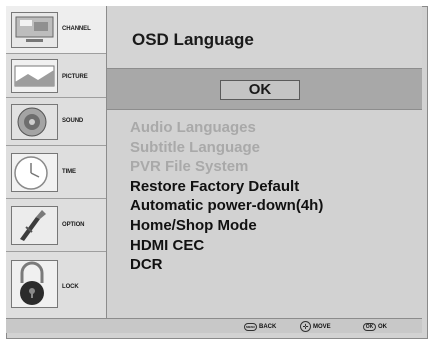 The width and height of the screenshot is (434, 345). What do you see at coordinates (250, 326) in the screenshot?
I see `menu-icon: MENU` at bounding box center [250, 326].